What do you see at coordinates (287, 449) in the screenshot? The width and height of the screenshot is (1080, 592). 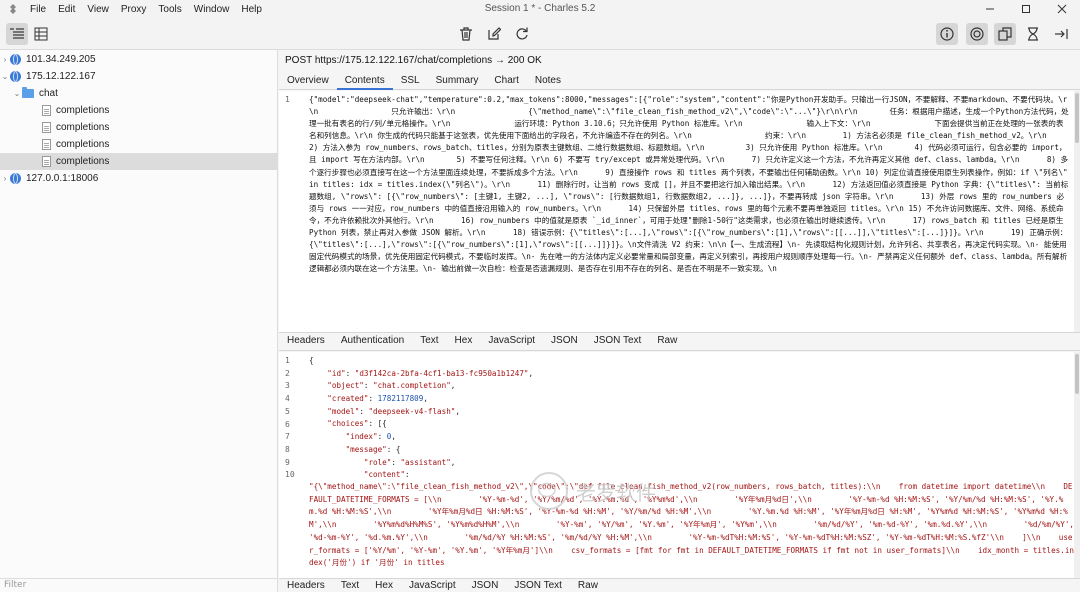 I see `line-number: 8` at bounding box center [287, 449].